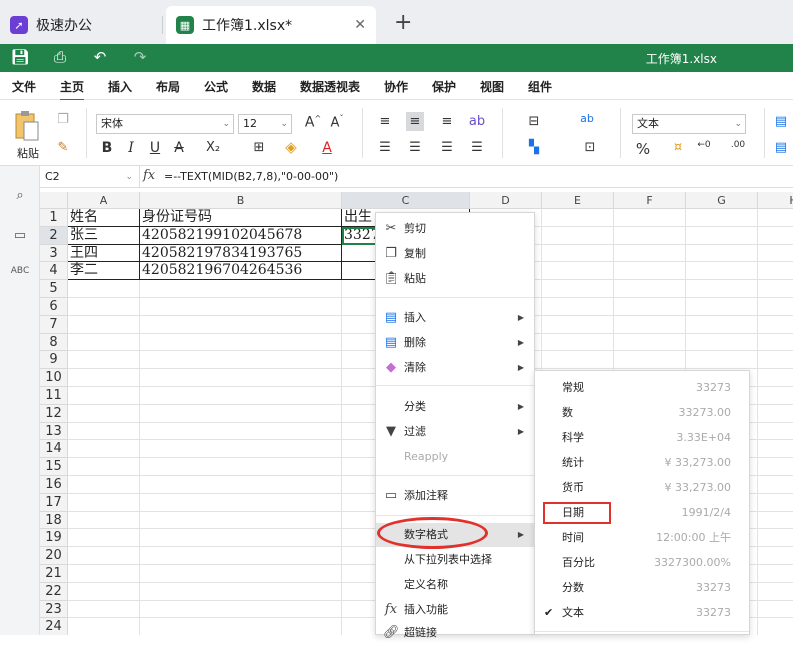 This screenshot has width=793, height=645. I want to click on close-tab-icon: ✕, so click(360, 25).